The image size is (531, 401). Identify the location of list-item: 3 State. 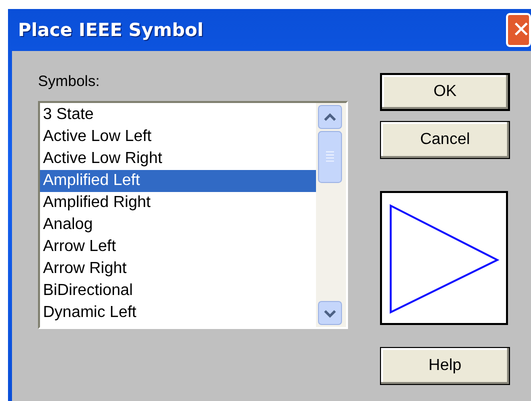
(178, 115).